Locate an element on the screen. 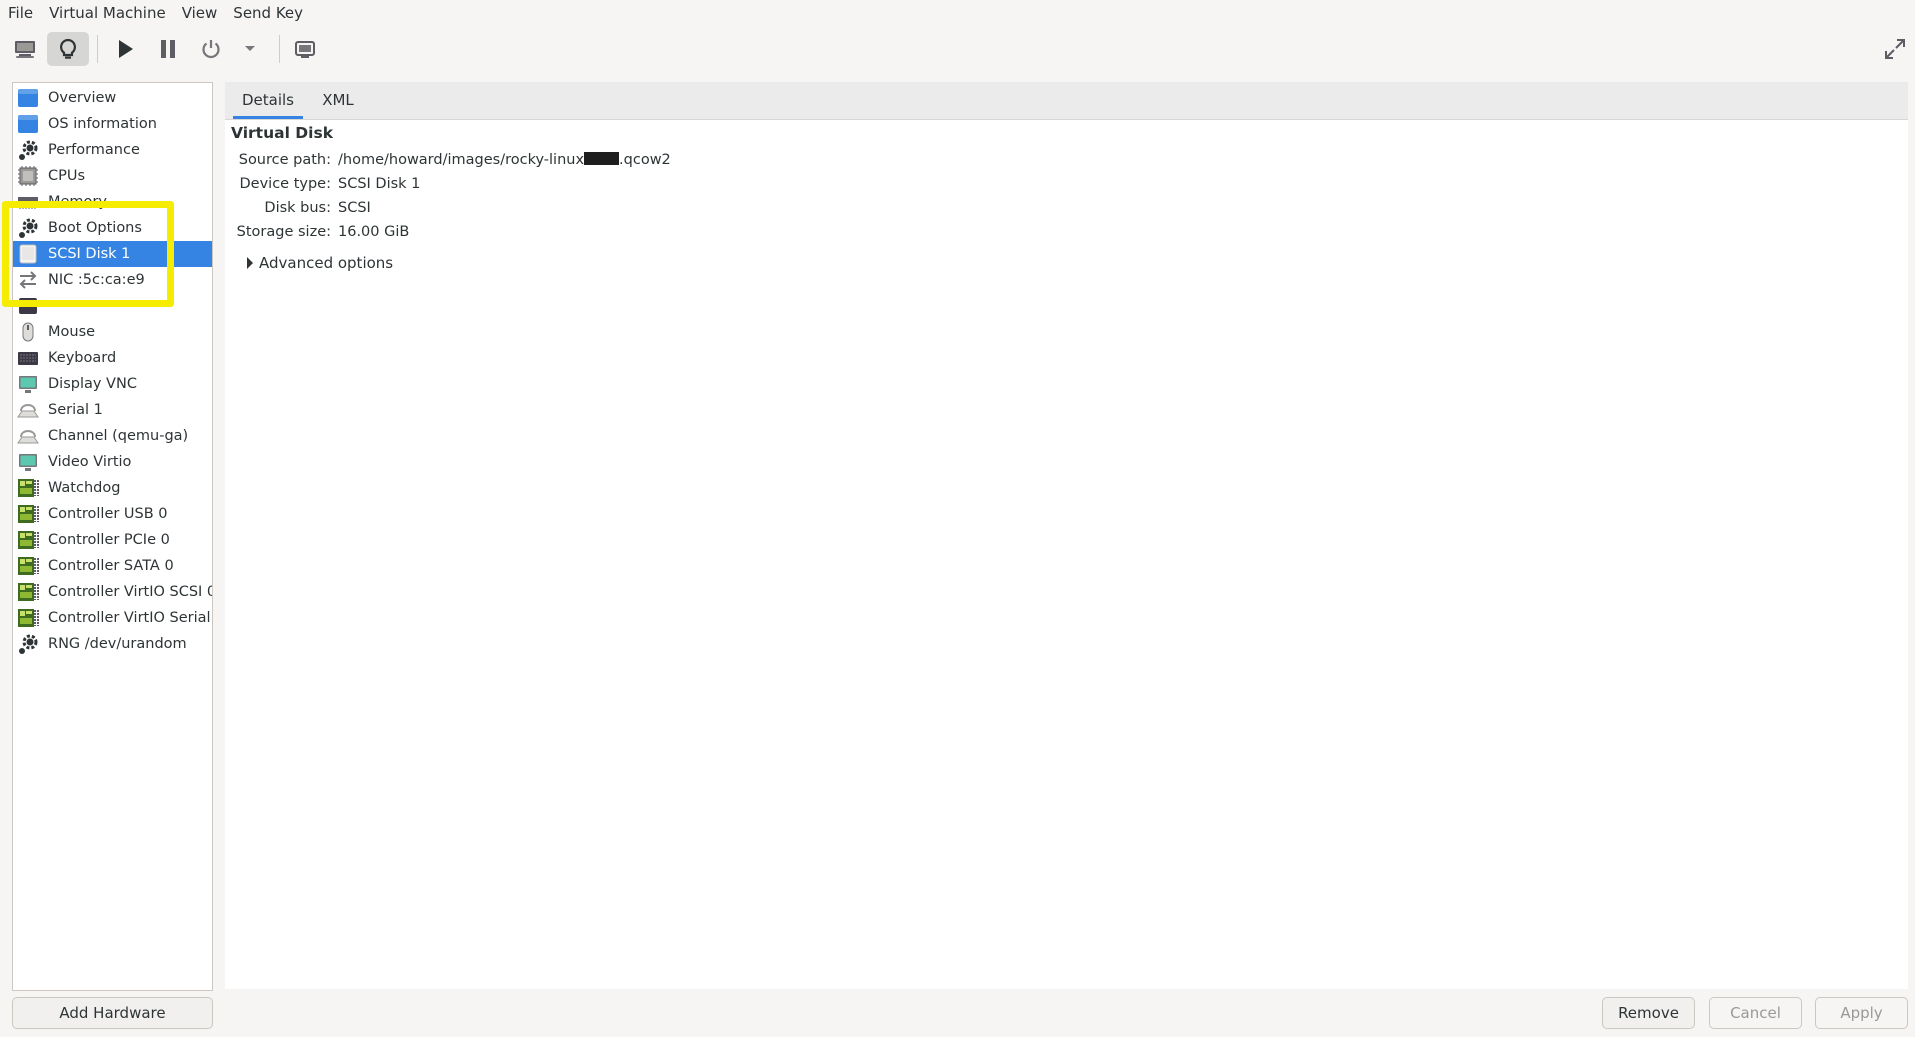 This screenshot has height=1037, width=1915. storage-size-value: 16.00 GiB is located at coordinates (374, 232).